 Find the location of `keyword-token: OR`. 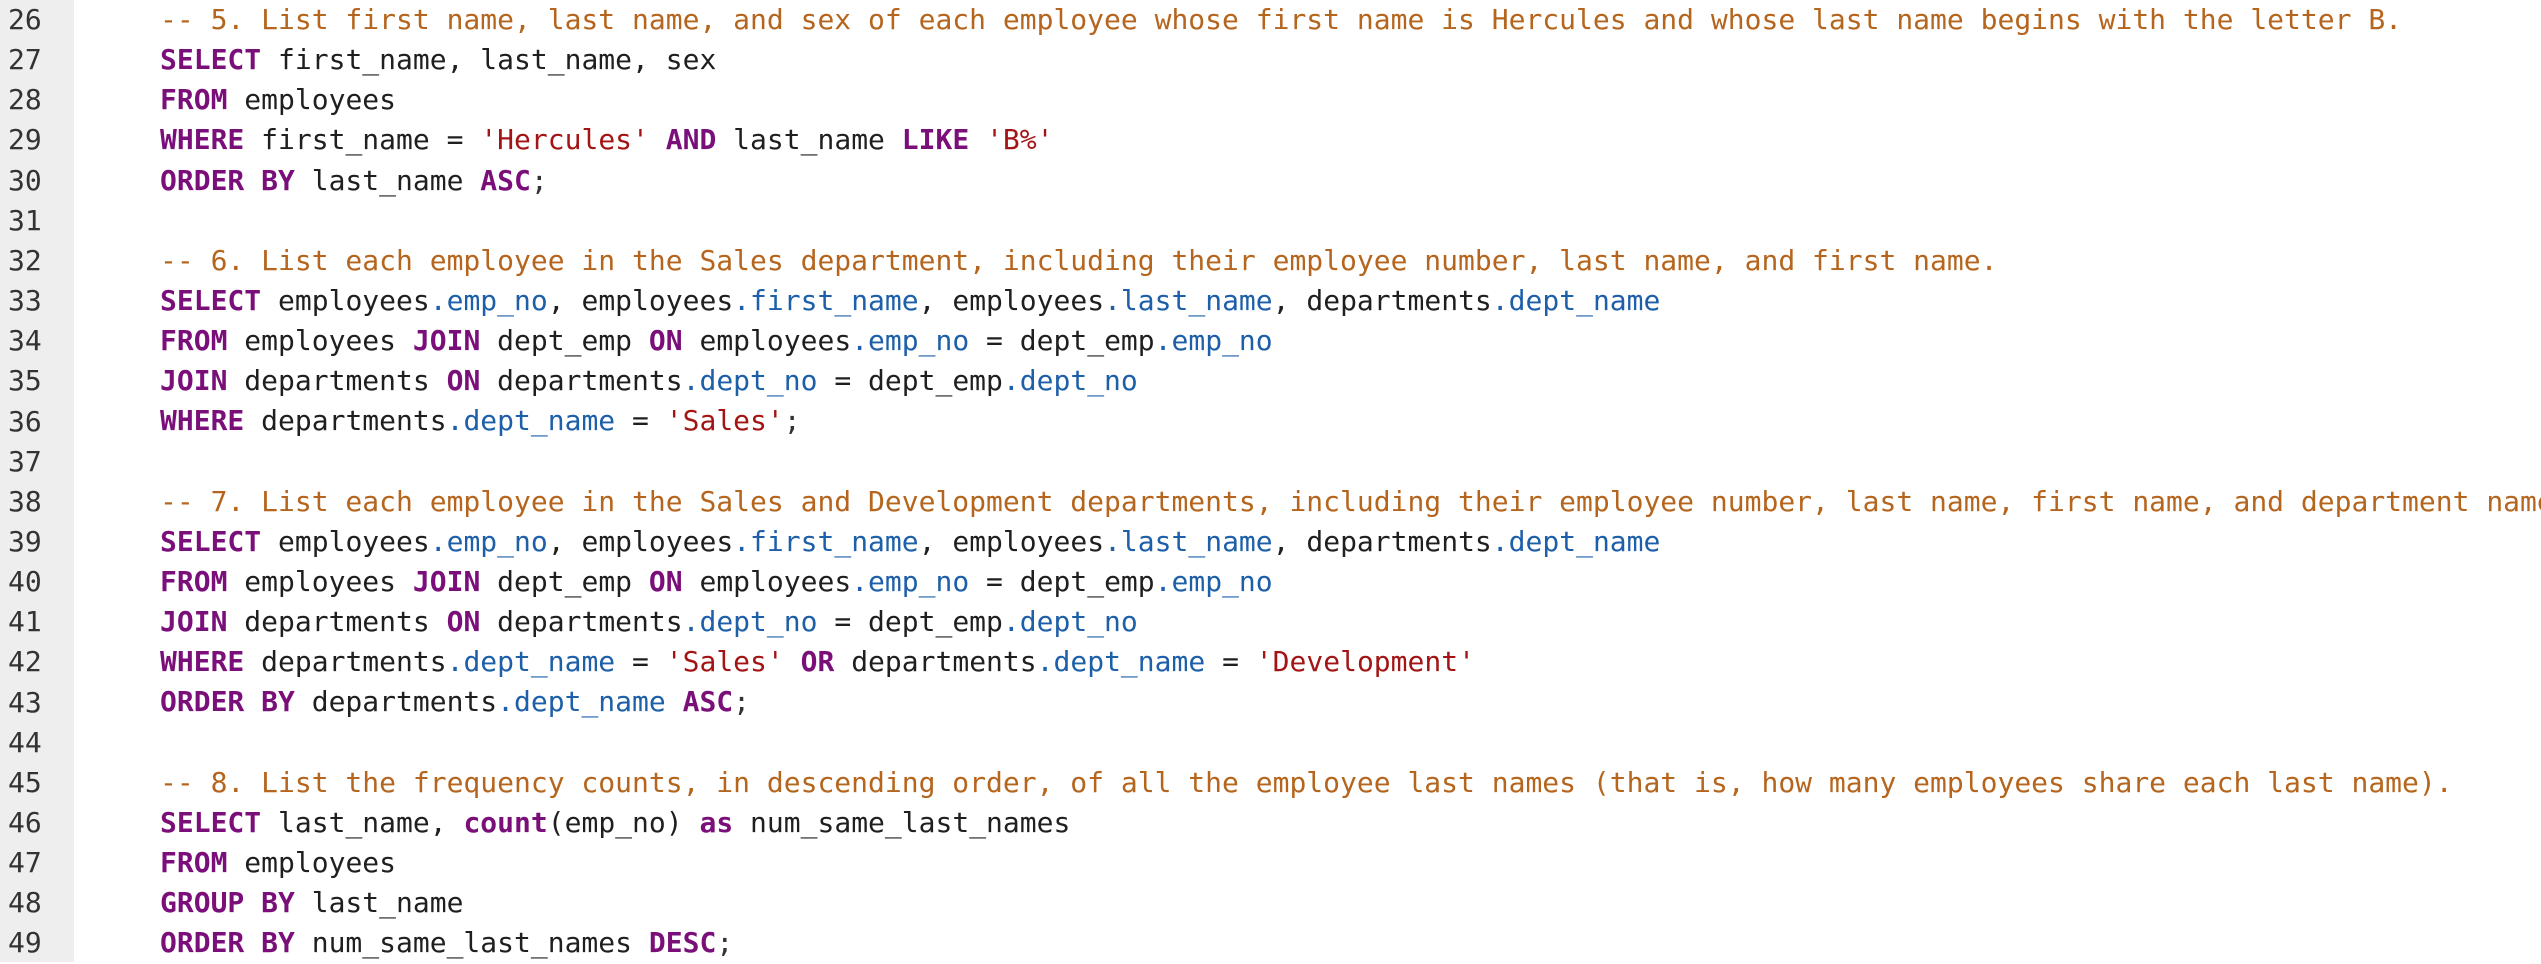

keyword-token: OR is located at coordinates (817, 662).